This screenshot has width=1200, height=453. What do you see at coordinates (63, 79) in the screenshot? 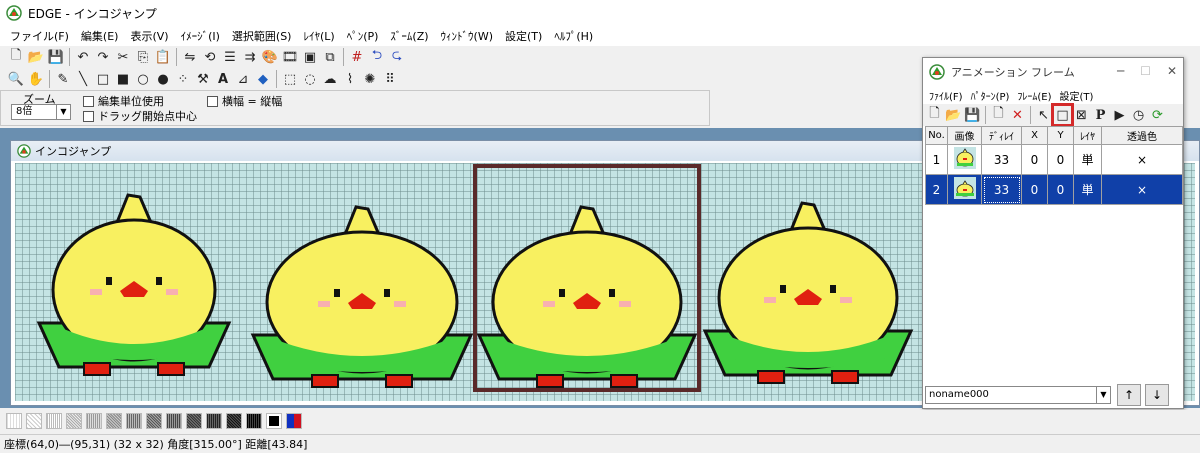
I see `pencil-icon: ✎` at bounding box center [63, 79].